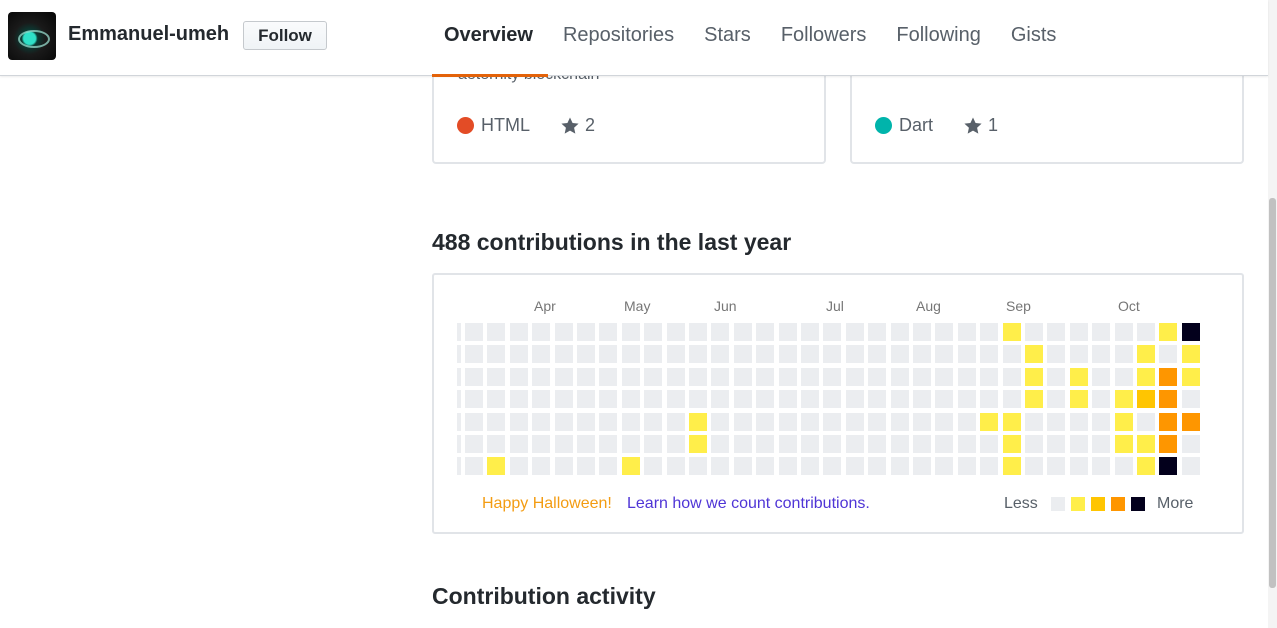 The width and height of the screenshot is (1277, 628). What do you see at coordinates (32, 36) in the screenshot?
I see `avatar` at bounding box center [32, 36].